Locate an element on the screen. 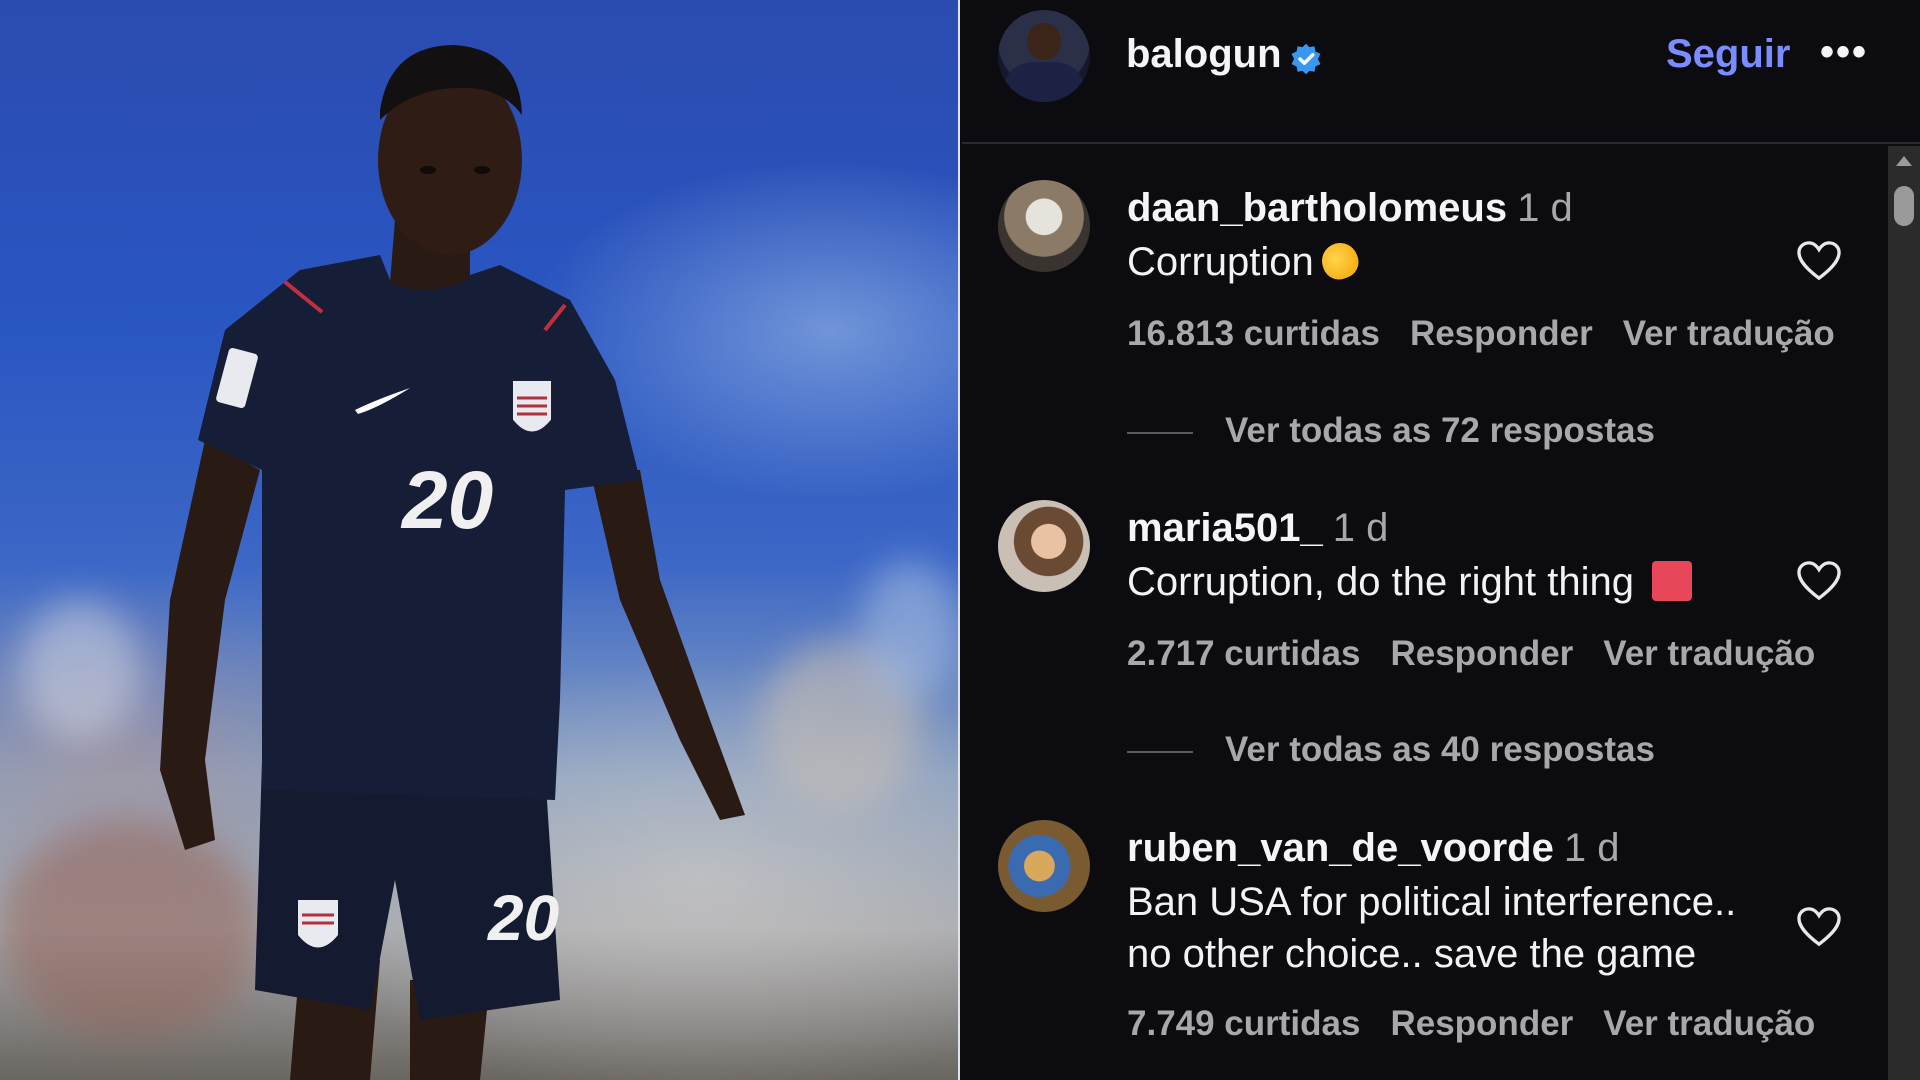  scroll-thumb is located at coordinates (1904, 206).